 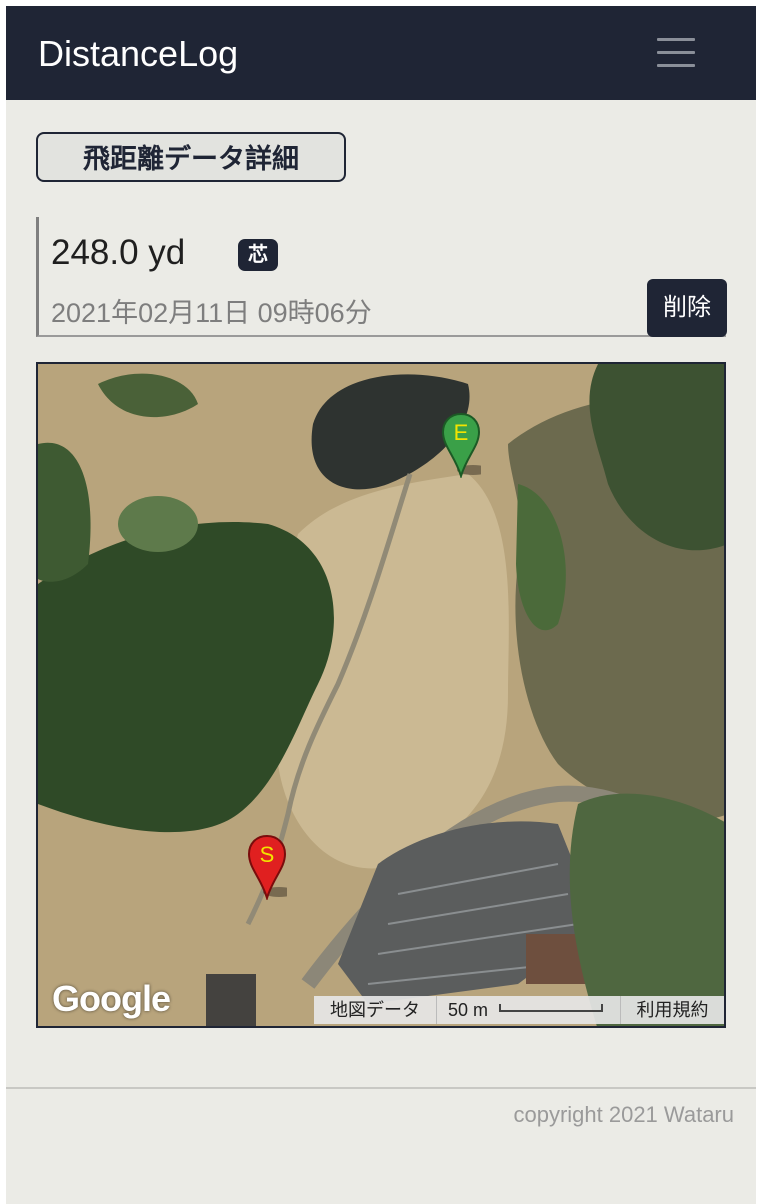 What do you see at coordinates (258, 255) in the screenshot?
I see `sweet-spot-badge: 芯` at bounding box center [258, 255].